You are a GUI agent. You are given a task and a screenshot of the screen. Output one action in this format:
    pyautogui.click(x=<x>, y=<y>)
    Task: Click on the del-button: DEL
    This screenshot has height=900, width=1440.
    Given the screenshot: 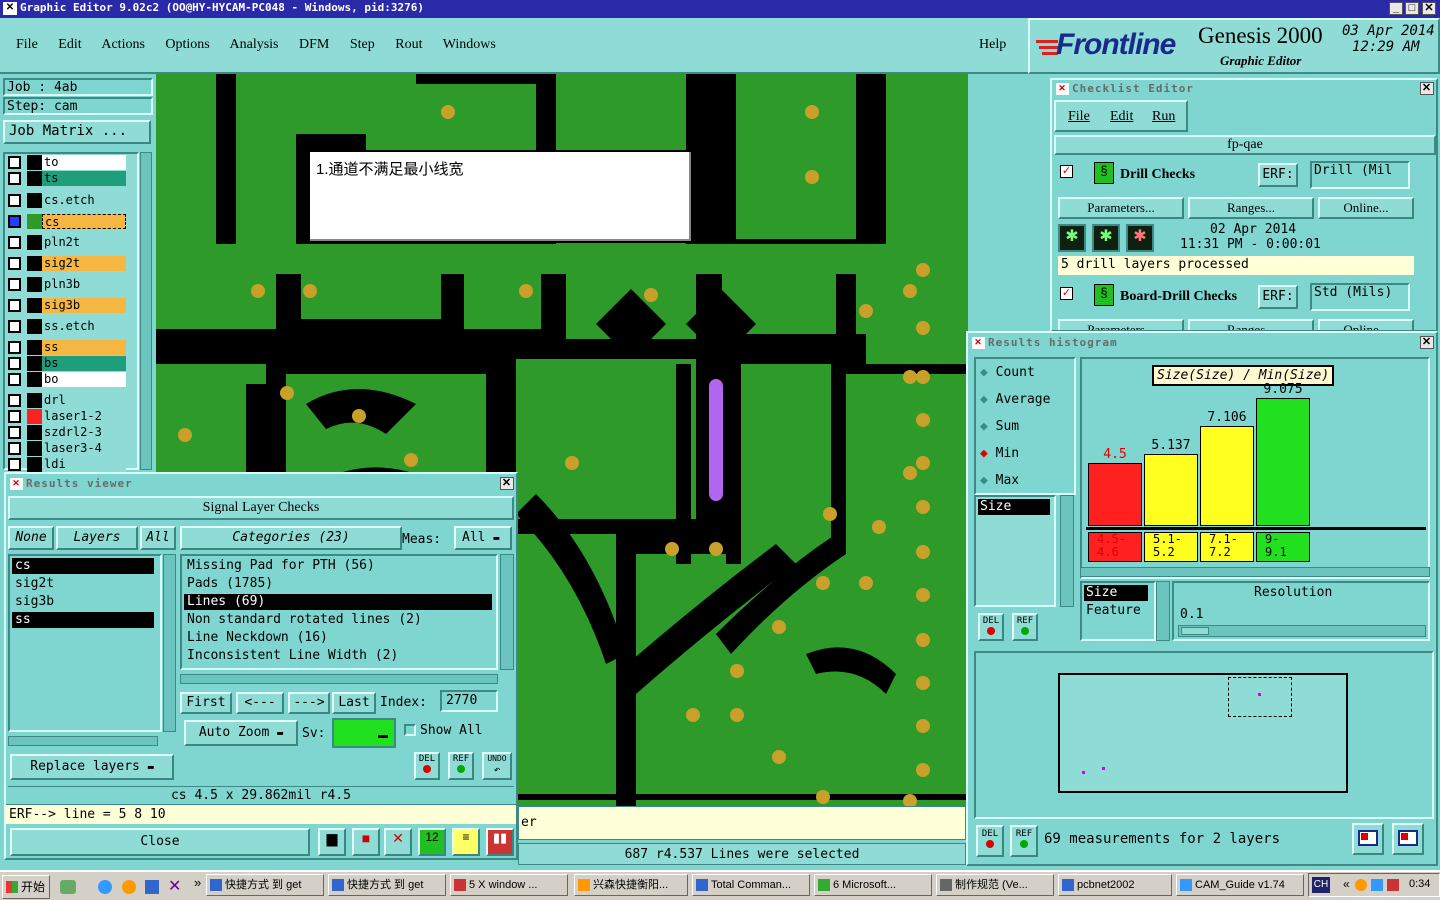 What is the action you would take?
    pyautogui.click(x=991, y=627)
    